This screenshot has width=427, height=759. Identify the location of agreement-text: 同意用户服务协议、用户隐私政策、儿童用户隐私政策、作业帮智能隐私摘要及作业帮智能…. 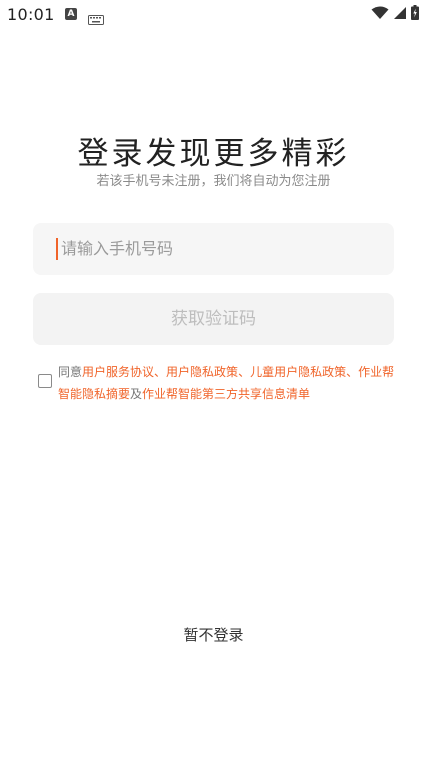
(227, 383).